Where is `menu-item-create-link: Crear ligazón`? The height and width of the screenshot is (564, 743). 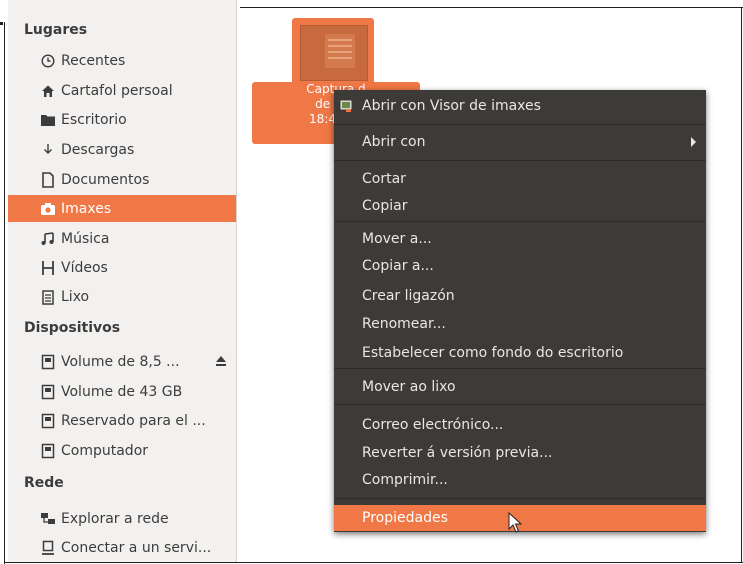 menu-item-create-link: Crear ligazón is located at coordinates (520, 296).